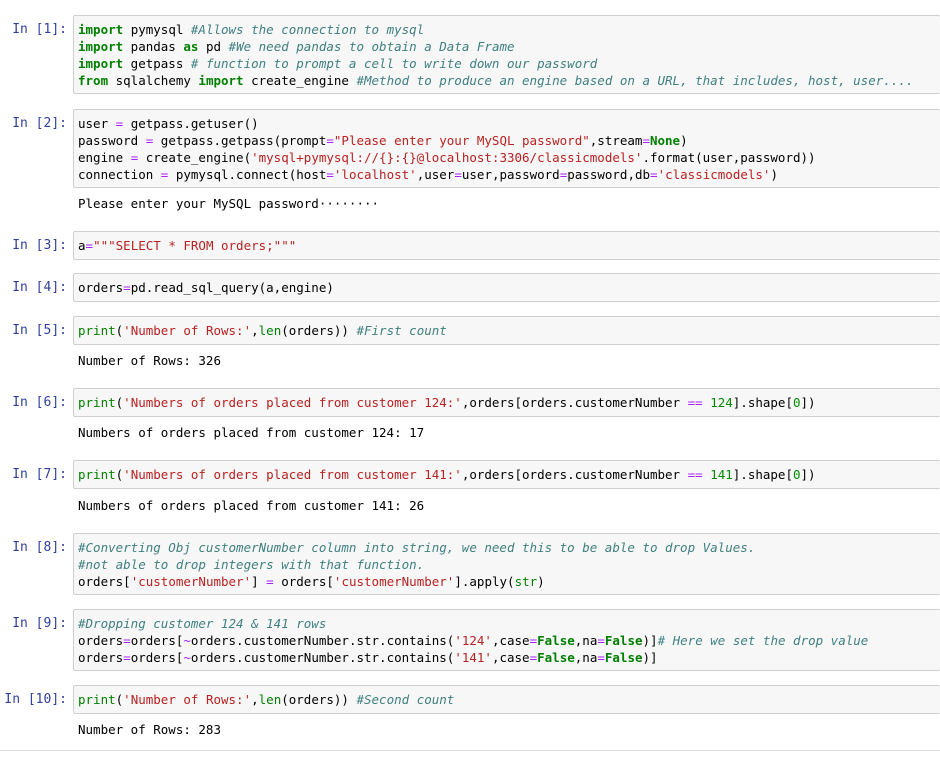 Image resolution: width=940 pixels, height=761 pixels. What do you see at coordinates (168, 123) in the screenshot?
I see `code-line: user = getpass.getuser()` at bounding box center [168, 123].